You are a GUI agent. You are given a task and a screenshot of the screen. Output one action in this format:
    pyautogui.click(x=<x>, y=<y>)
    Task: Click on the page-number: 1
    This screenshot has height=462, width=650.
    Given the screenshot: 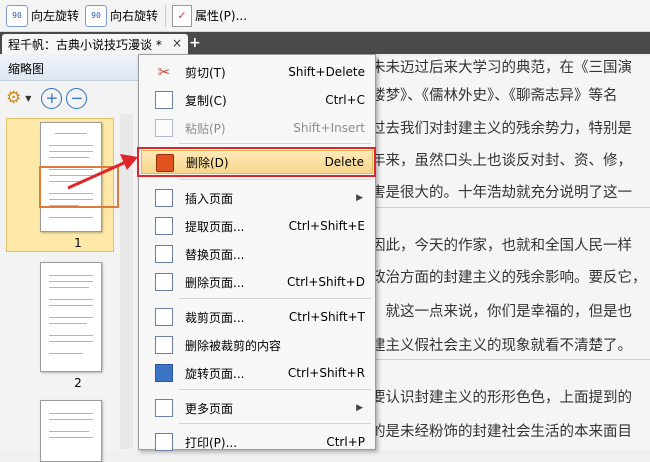 What is the action you would take?
    pyautogui.click(x=78, y=243)
    